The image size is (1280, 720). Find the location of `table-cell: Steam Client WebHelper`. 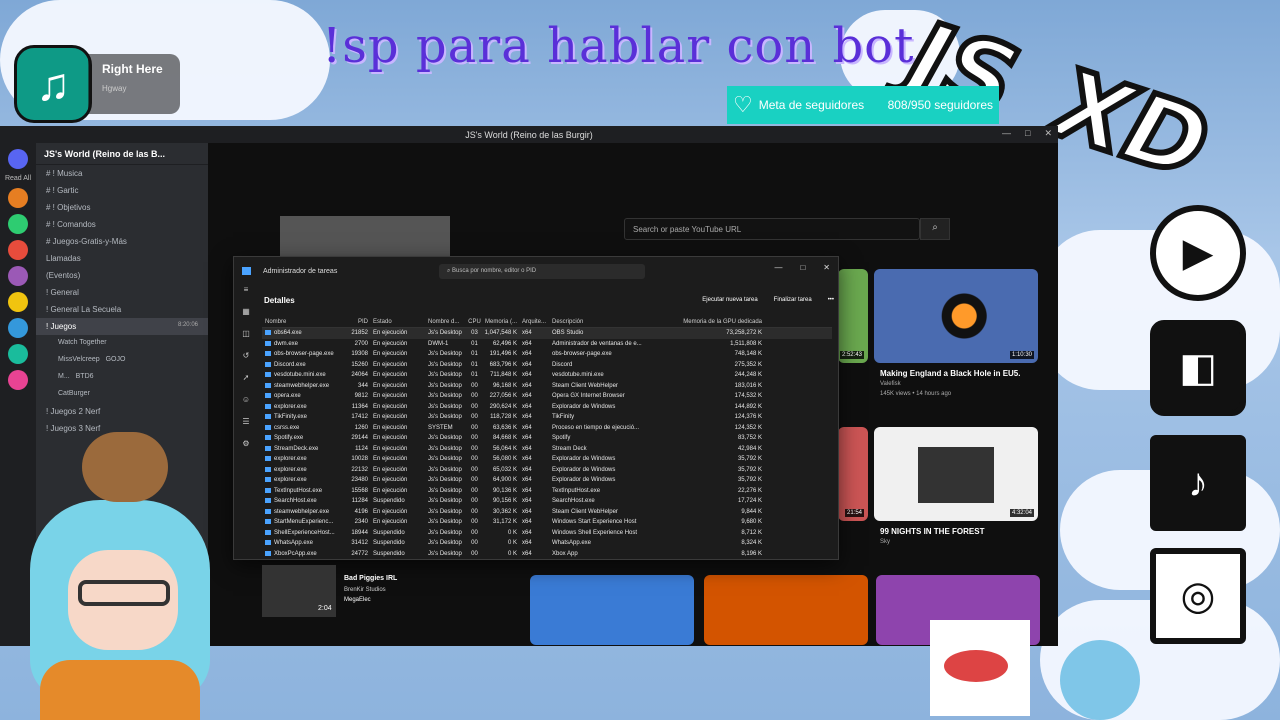

table-cell: Steam Client WebHelper is located at coordinates (585, 511).